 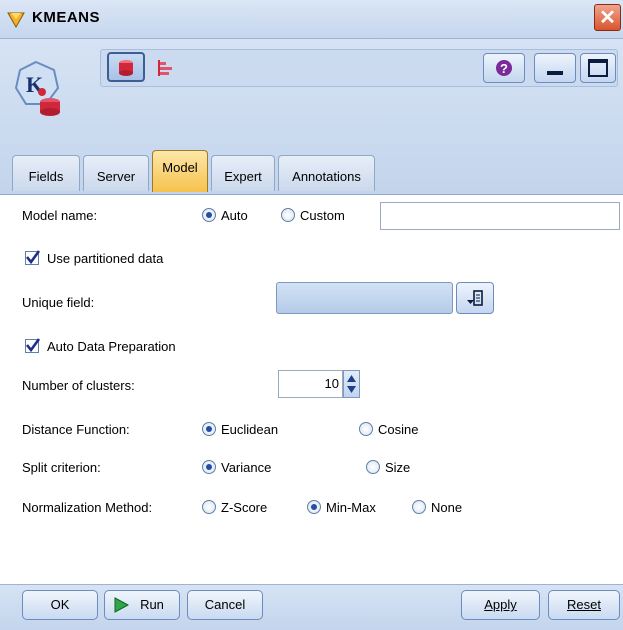 What do you see at coordinates (447, 507) in the screenshot?
I see `norm-none-label: None` at bounding box center [447, 507].